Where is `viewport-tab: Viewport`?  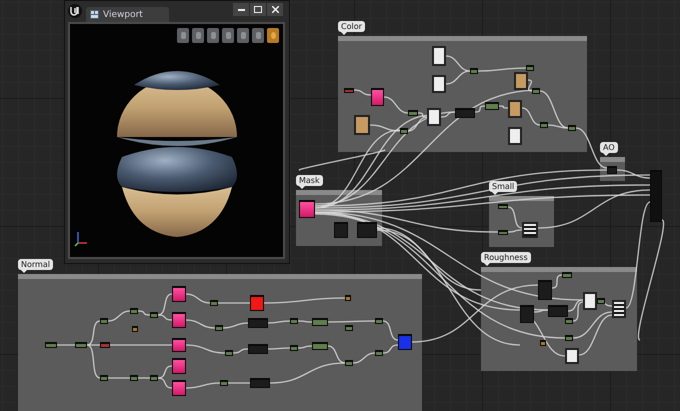 viewport-tab: Viewport is located at coordinates (127, 14).